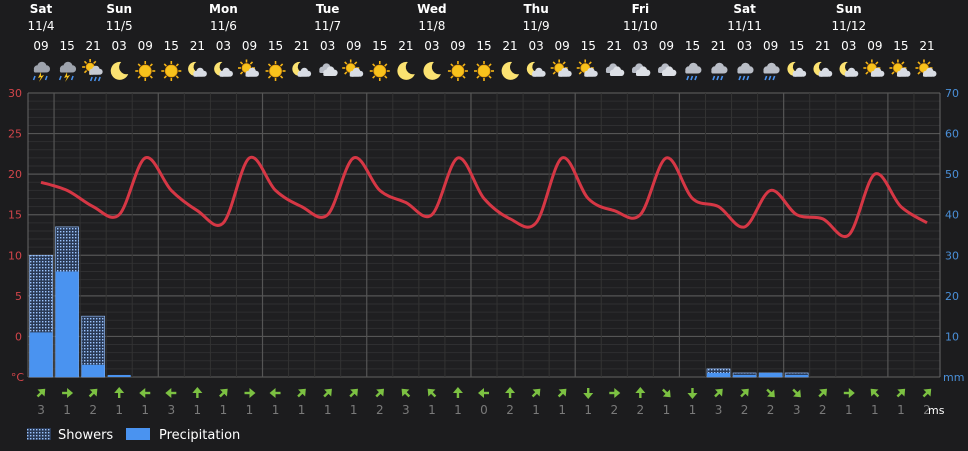 The height and width of the screenshot is (451, 968). What do you see at coordinates (85, 435) in the screenshot?
I see `legend-showers-label: Showers` at bounding box center [85, 435].